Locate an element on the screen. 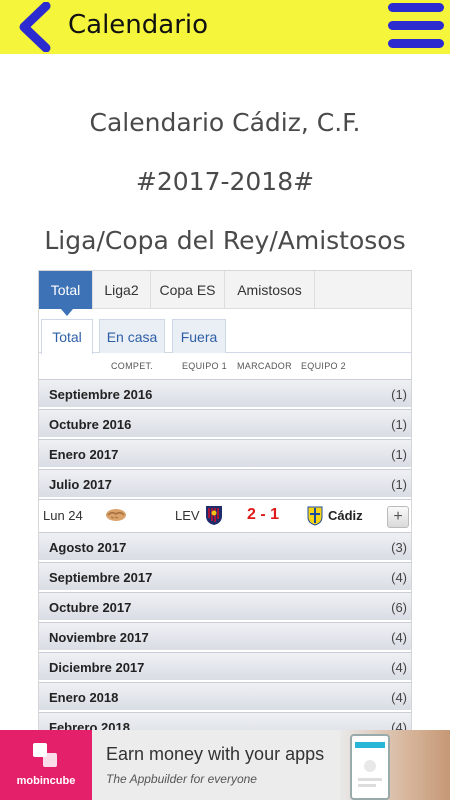 This screenshot has height=803, width=450. back-button is located at coordinates (34, 27).